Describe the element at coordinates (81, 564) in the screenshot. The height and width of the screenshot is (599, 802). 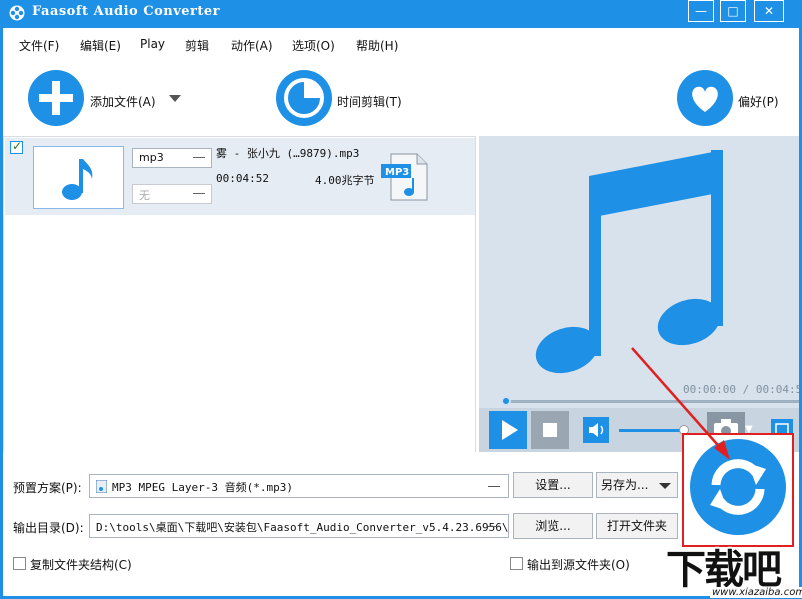
I see `copy-structure-label: 复制文件夹结构(C)` at that location.